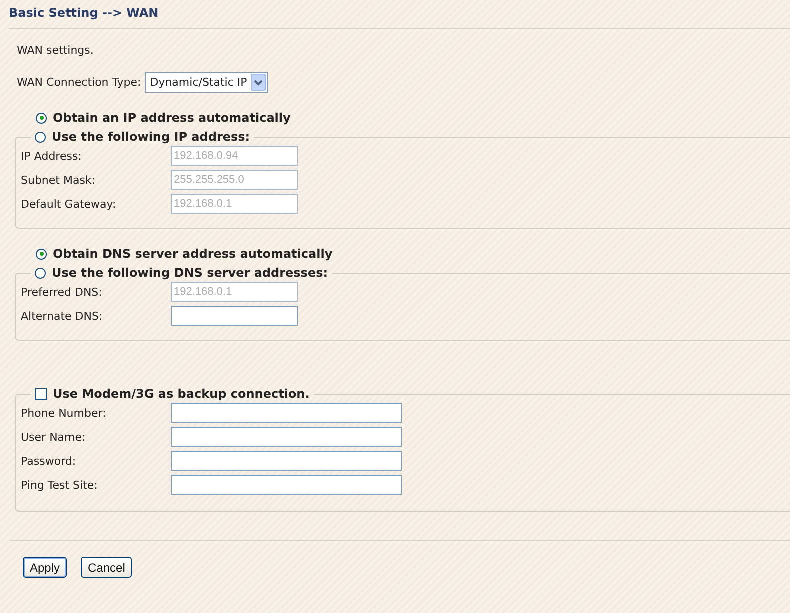 This screenshot has height=613, width=790. I want to click on connection-type-dropdown: Dynamic/Static IP, so click(206, 82).